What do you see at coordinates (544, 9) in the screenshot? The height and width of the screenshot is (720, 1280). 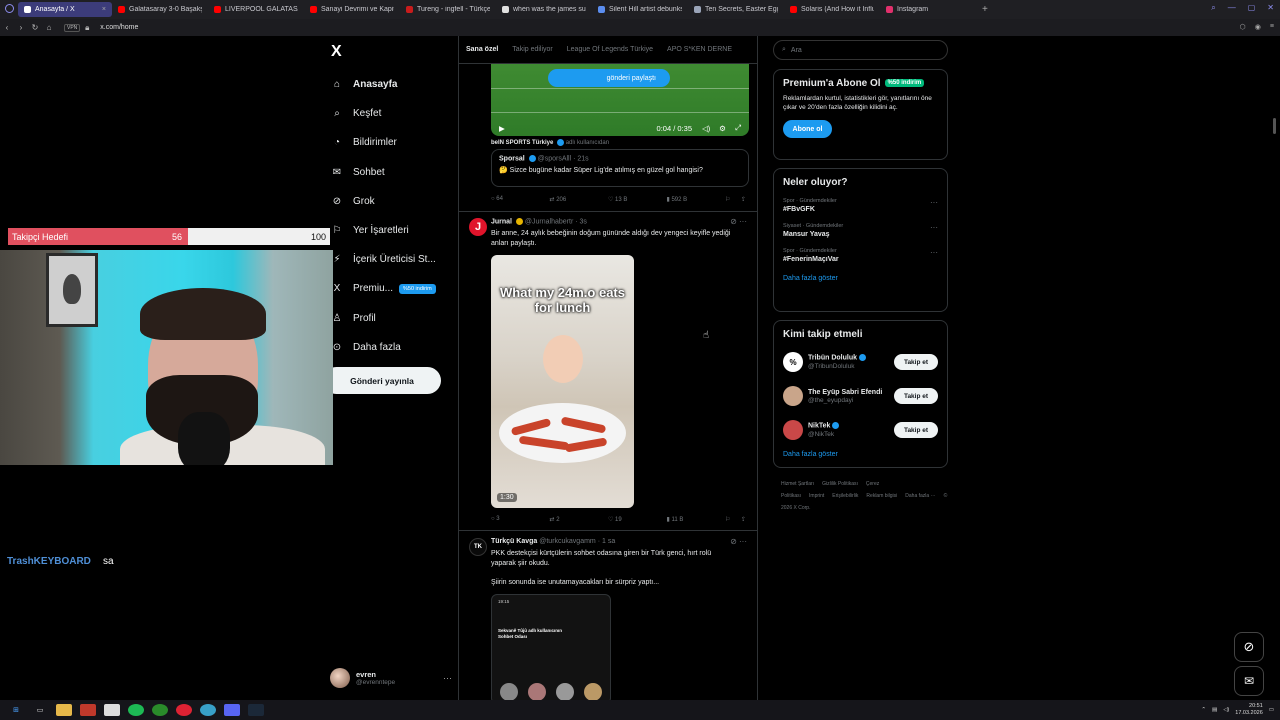 I see `browser-tab: when was the james sund` at bounding box center [544, 9].